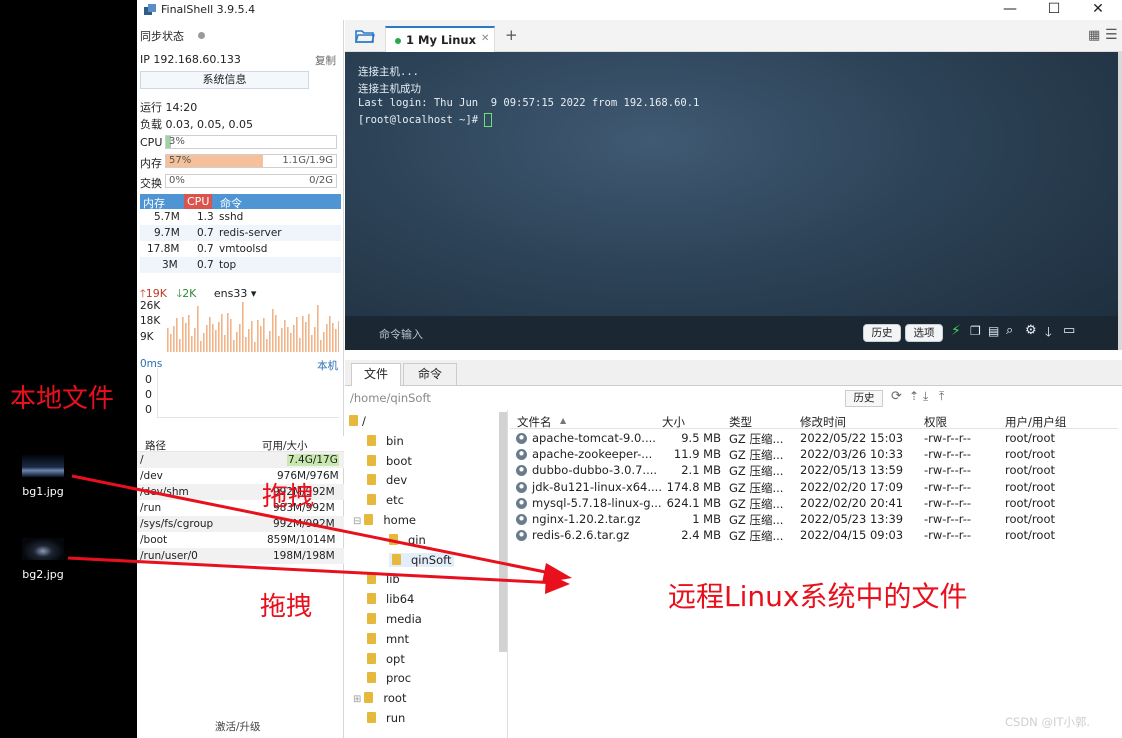 Image resolution: width=1122 pixels, height=738 pixels. Describe the element at coordinates (1009, 330) in the screenshot. I see `search-icon: ⌕` at that location.